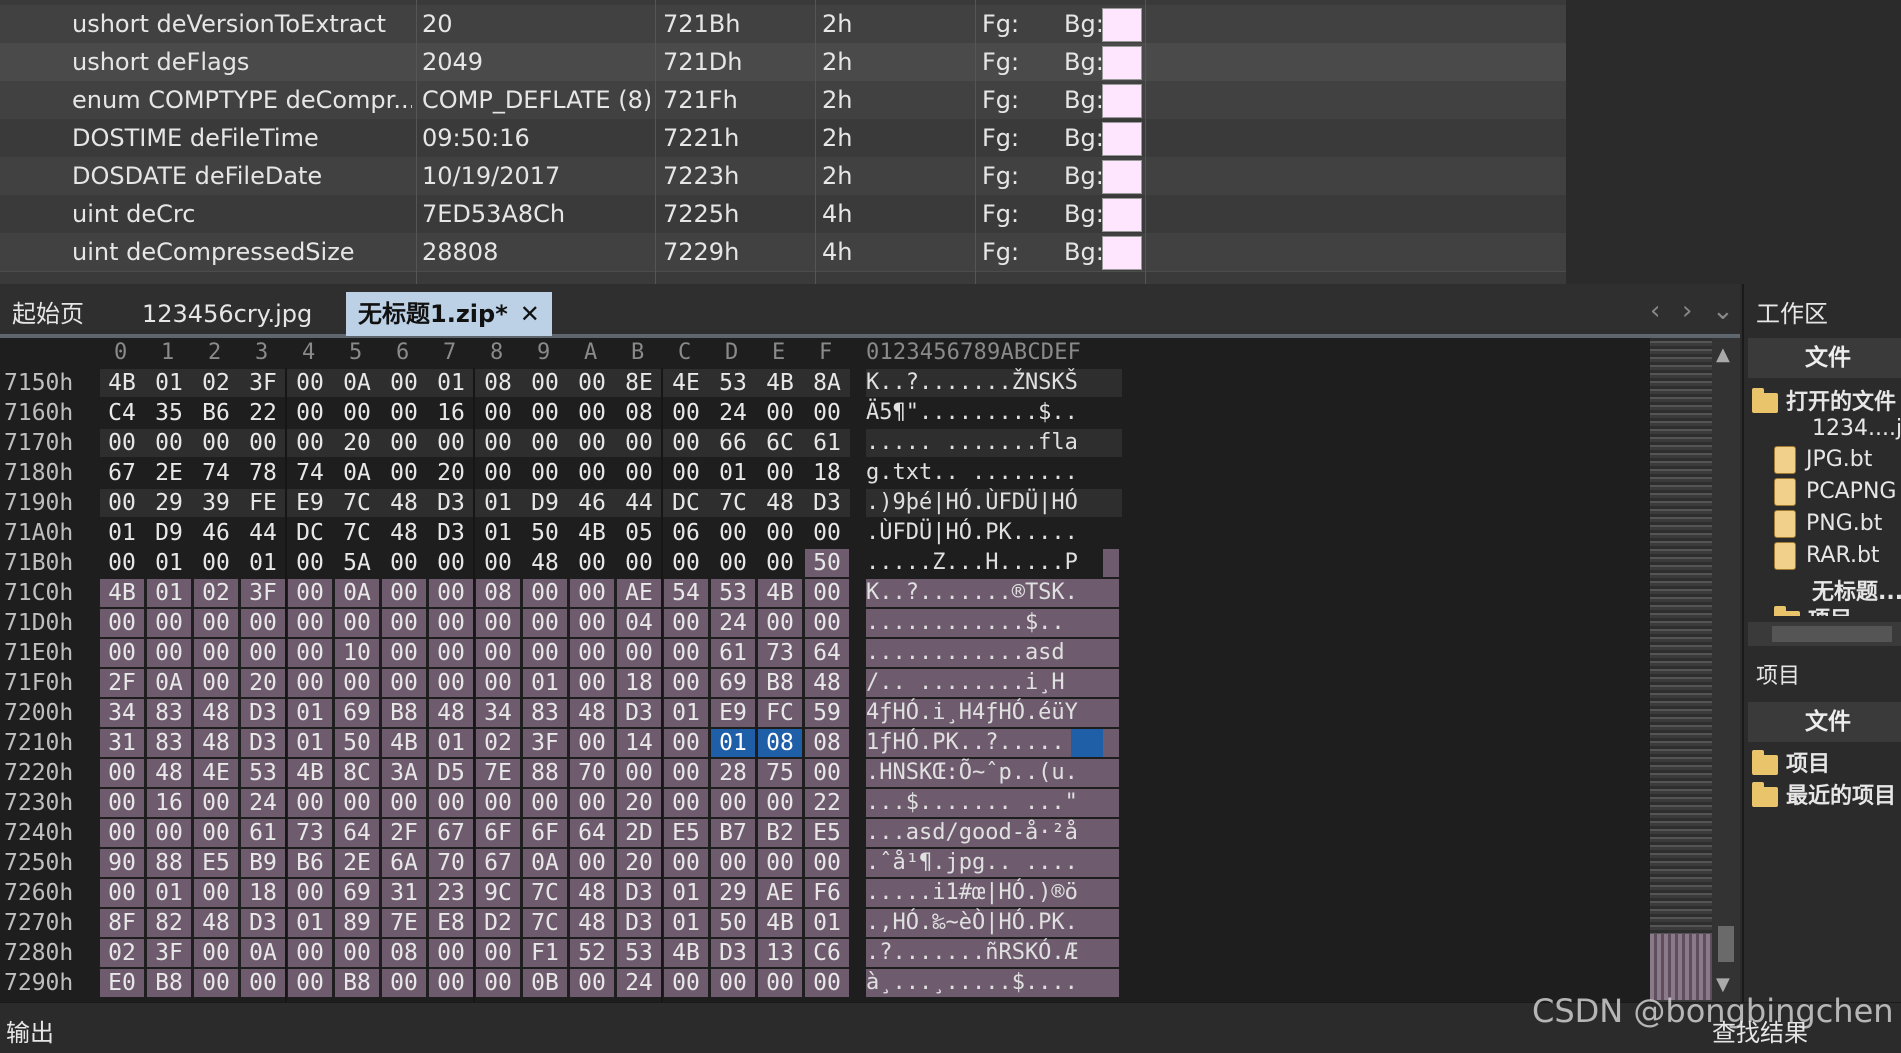 The height and width of the screenshot is (1053, 1901). I want to click on hex-ascii: ............$.., so click(965, 623).